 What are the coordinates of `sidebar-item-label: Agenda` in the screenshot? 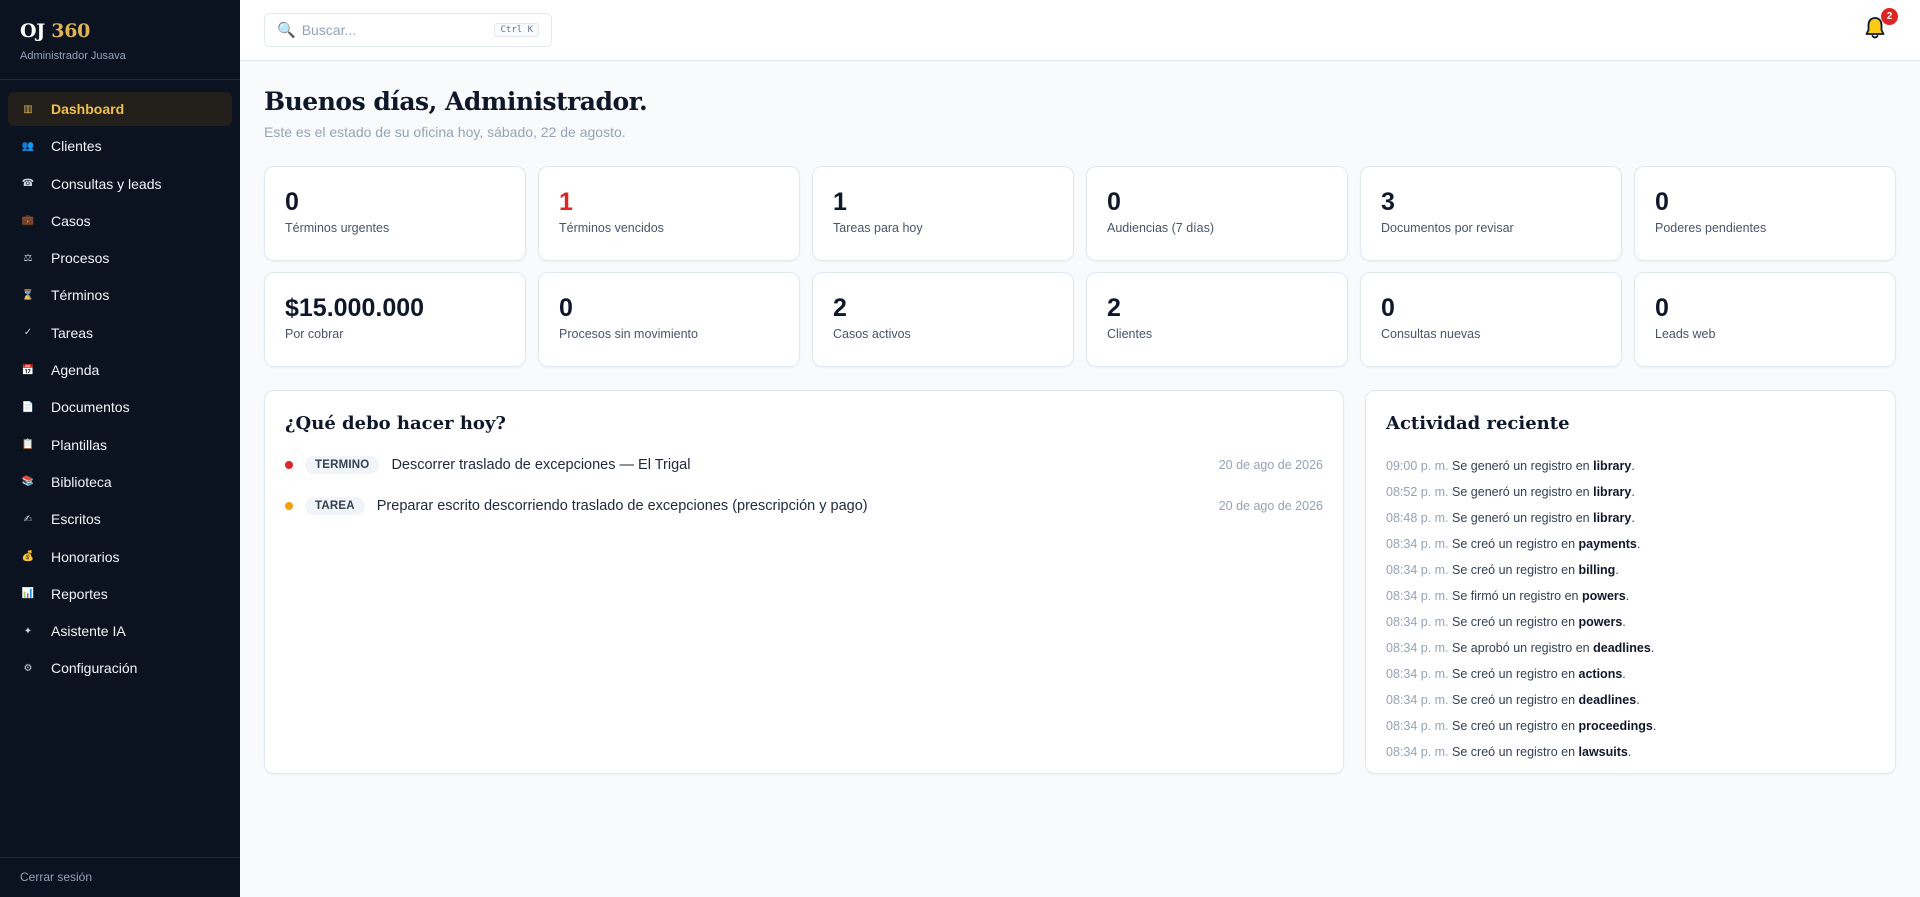 It's located at (75, 370).